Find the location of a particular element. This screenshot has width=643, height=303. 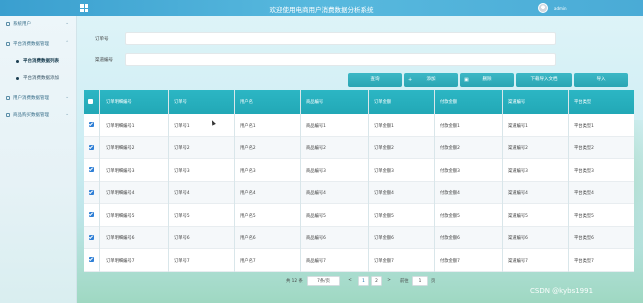

trash-icon: ▣ is located at coordinates (466, 80).